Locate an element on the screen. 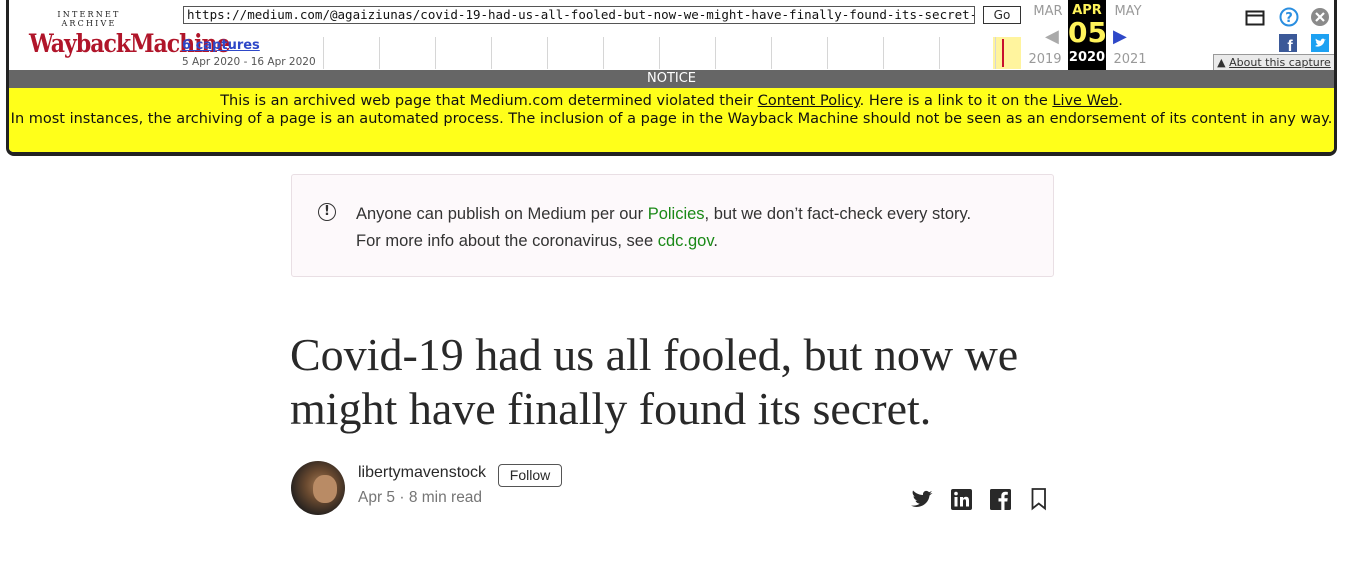  twitter-icon is located at coordinates (1320, 43).